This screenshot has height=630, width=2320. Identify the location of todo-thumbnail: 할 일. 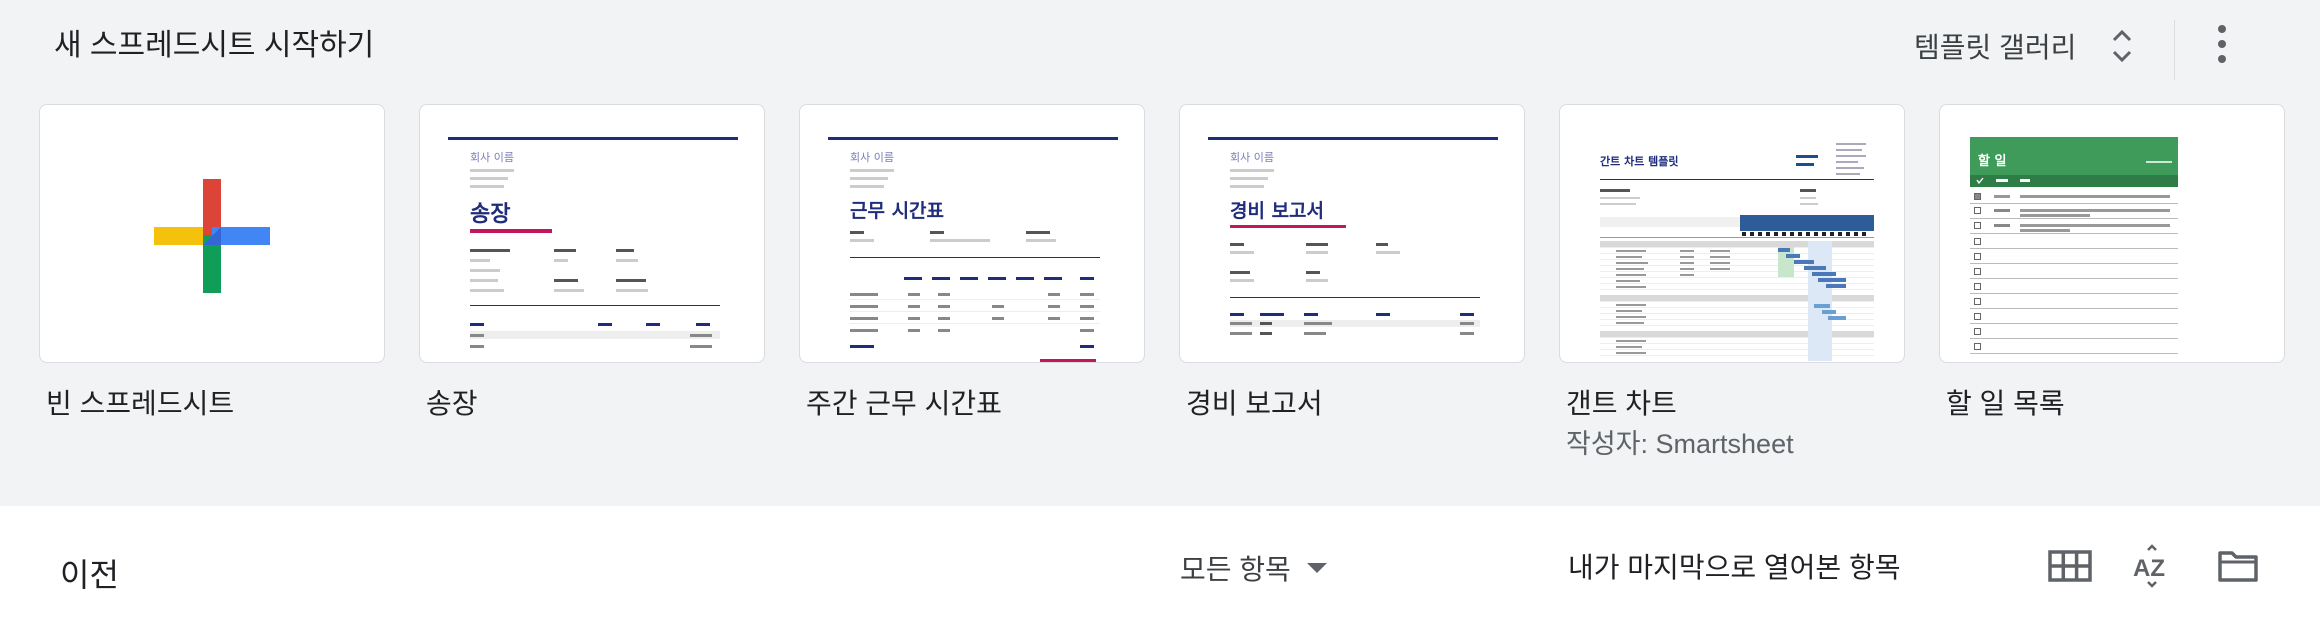
(2074, 245).